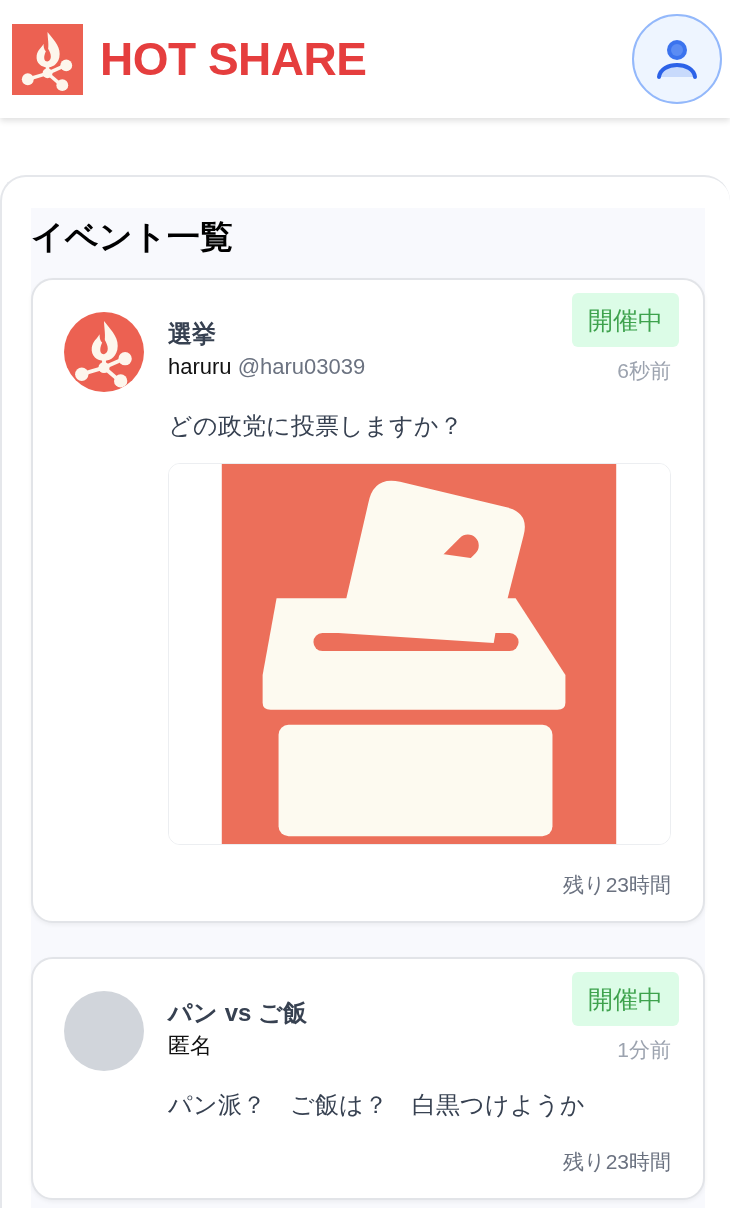  Describe the element at coordinates (233, 59) in the screenshot. I see `brand-name: HOT SHARE` at that location.